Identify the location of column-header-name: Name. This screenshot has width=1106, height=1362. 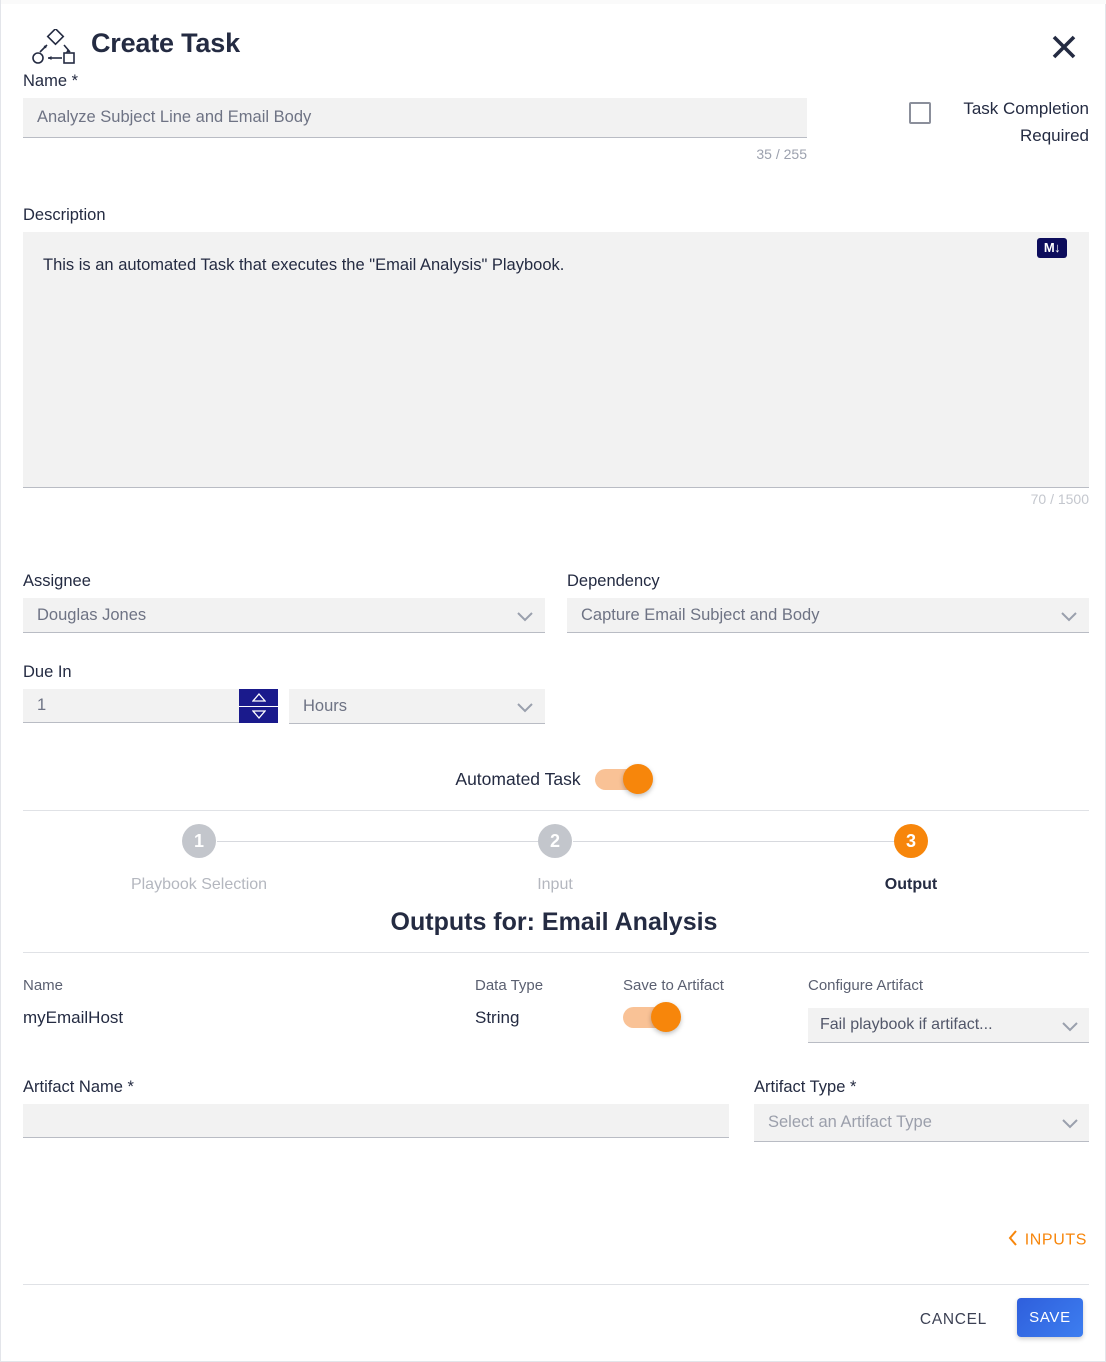
(43, 985).